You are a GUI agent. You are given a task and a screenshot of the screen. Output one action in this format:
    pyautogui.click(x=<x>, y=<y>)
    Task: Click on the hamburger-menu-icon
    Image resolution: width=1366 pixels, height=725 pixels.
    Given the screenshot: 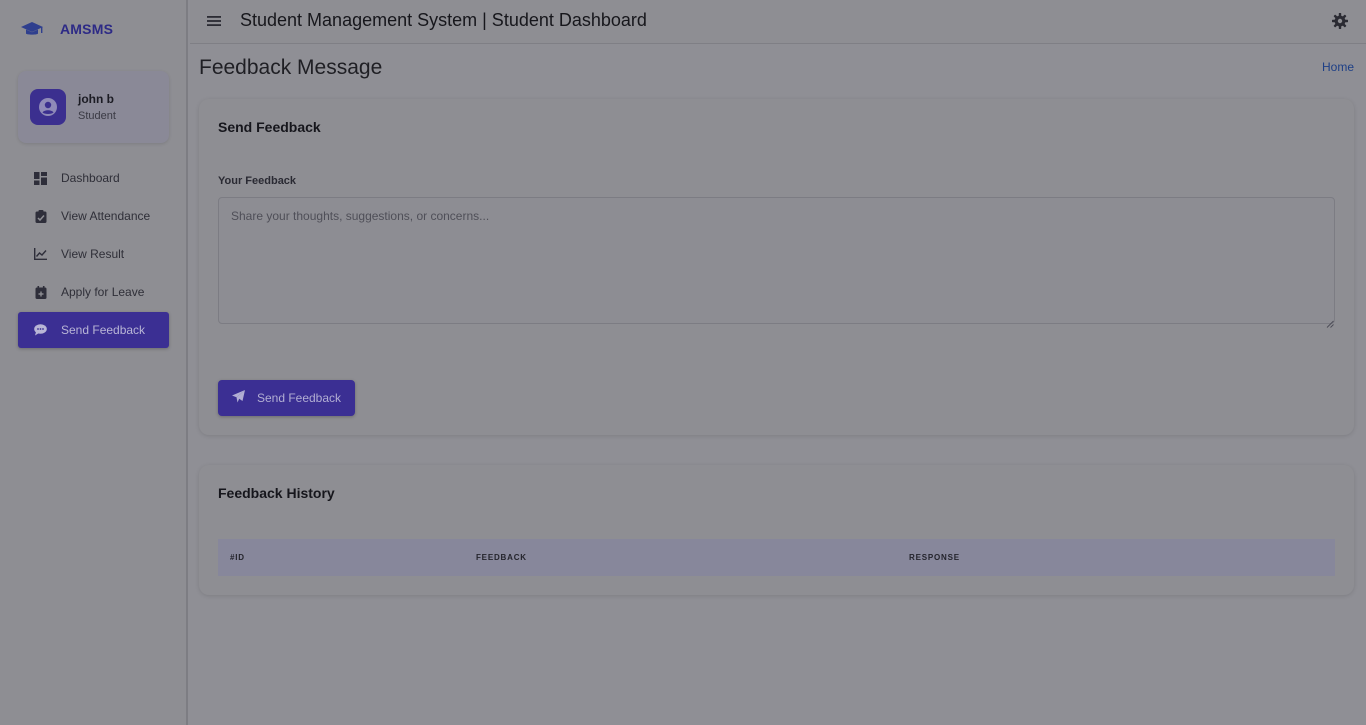 What is the action you would take?
    pyautogui.click(x=214, y=21)
    